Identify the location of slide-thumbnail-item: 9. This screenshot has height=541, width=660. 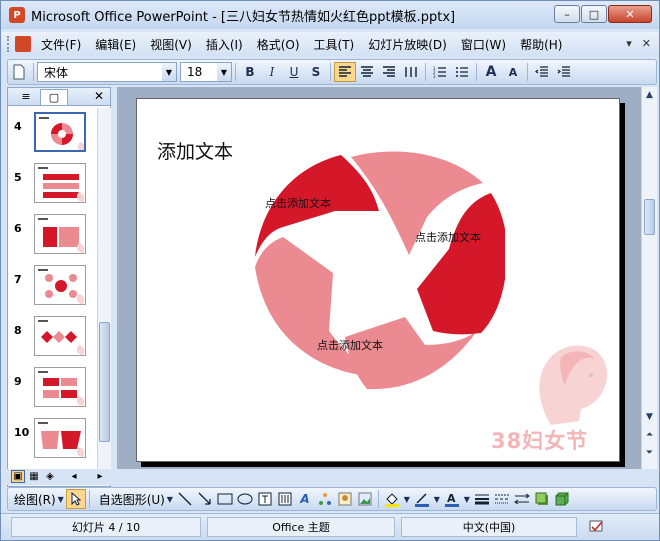
(52, 388).